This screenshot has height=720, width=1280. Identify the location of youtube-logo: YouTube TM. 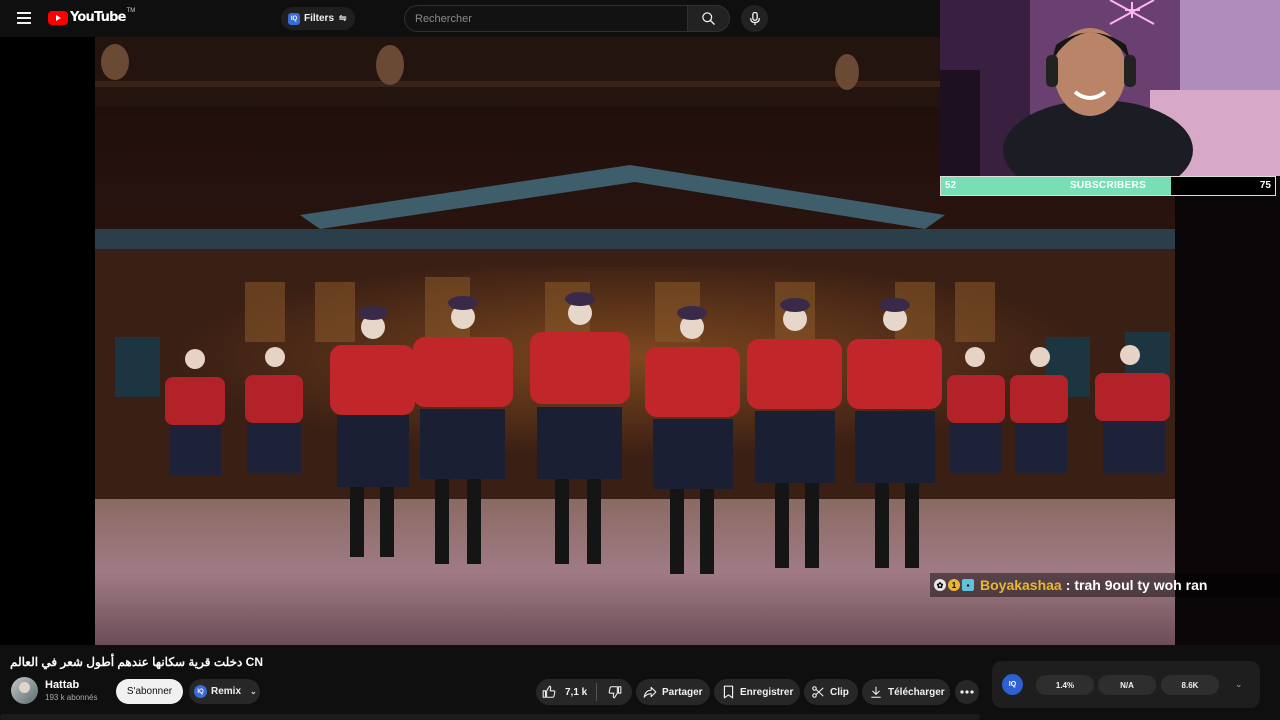
(92, 16).